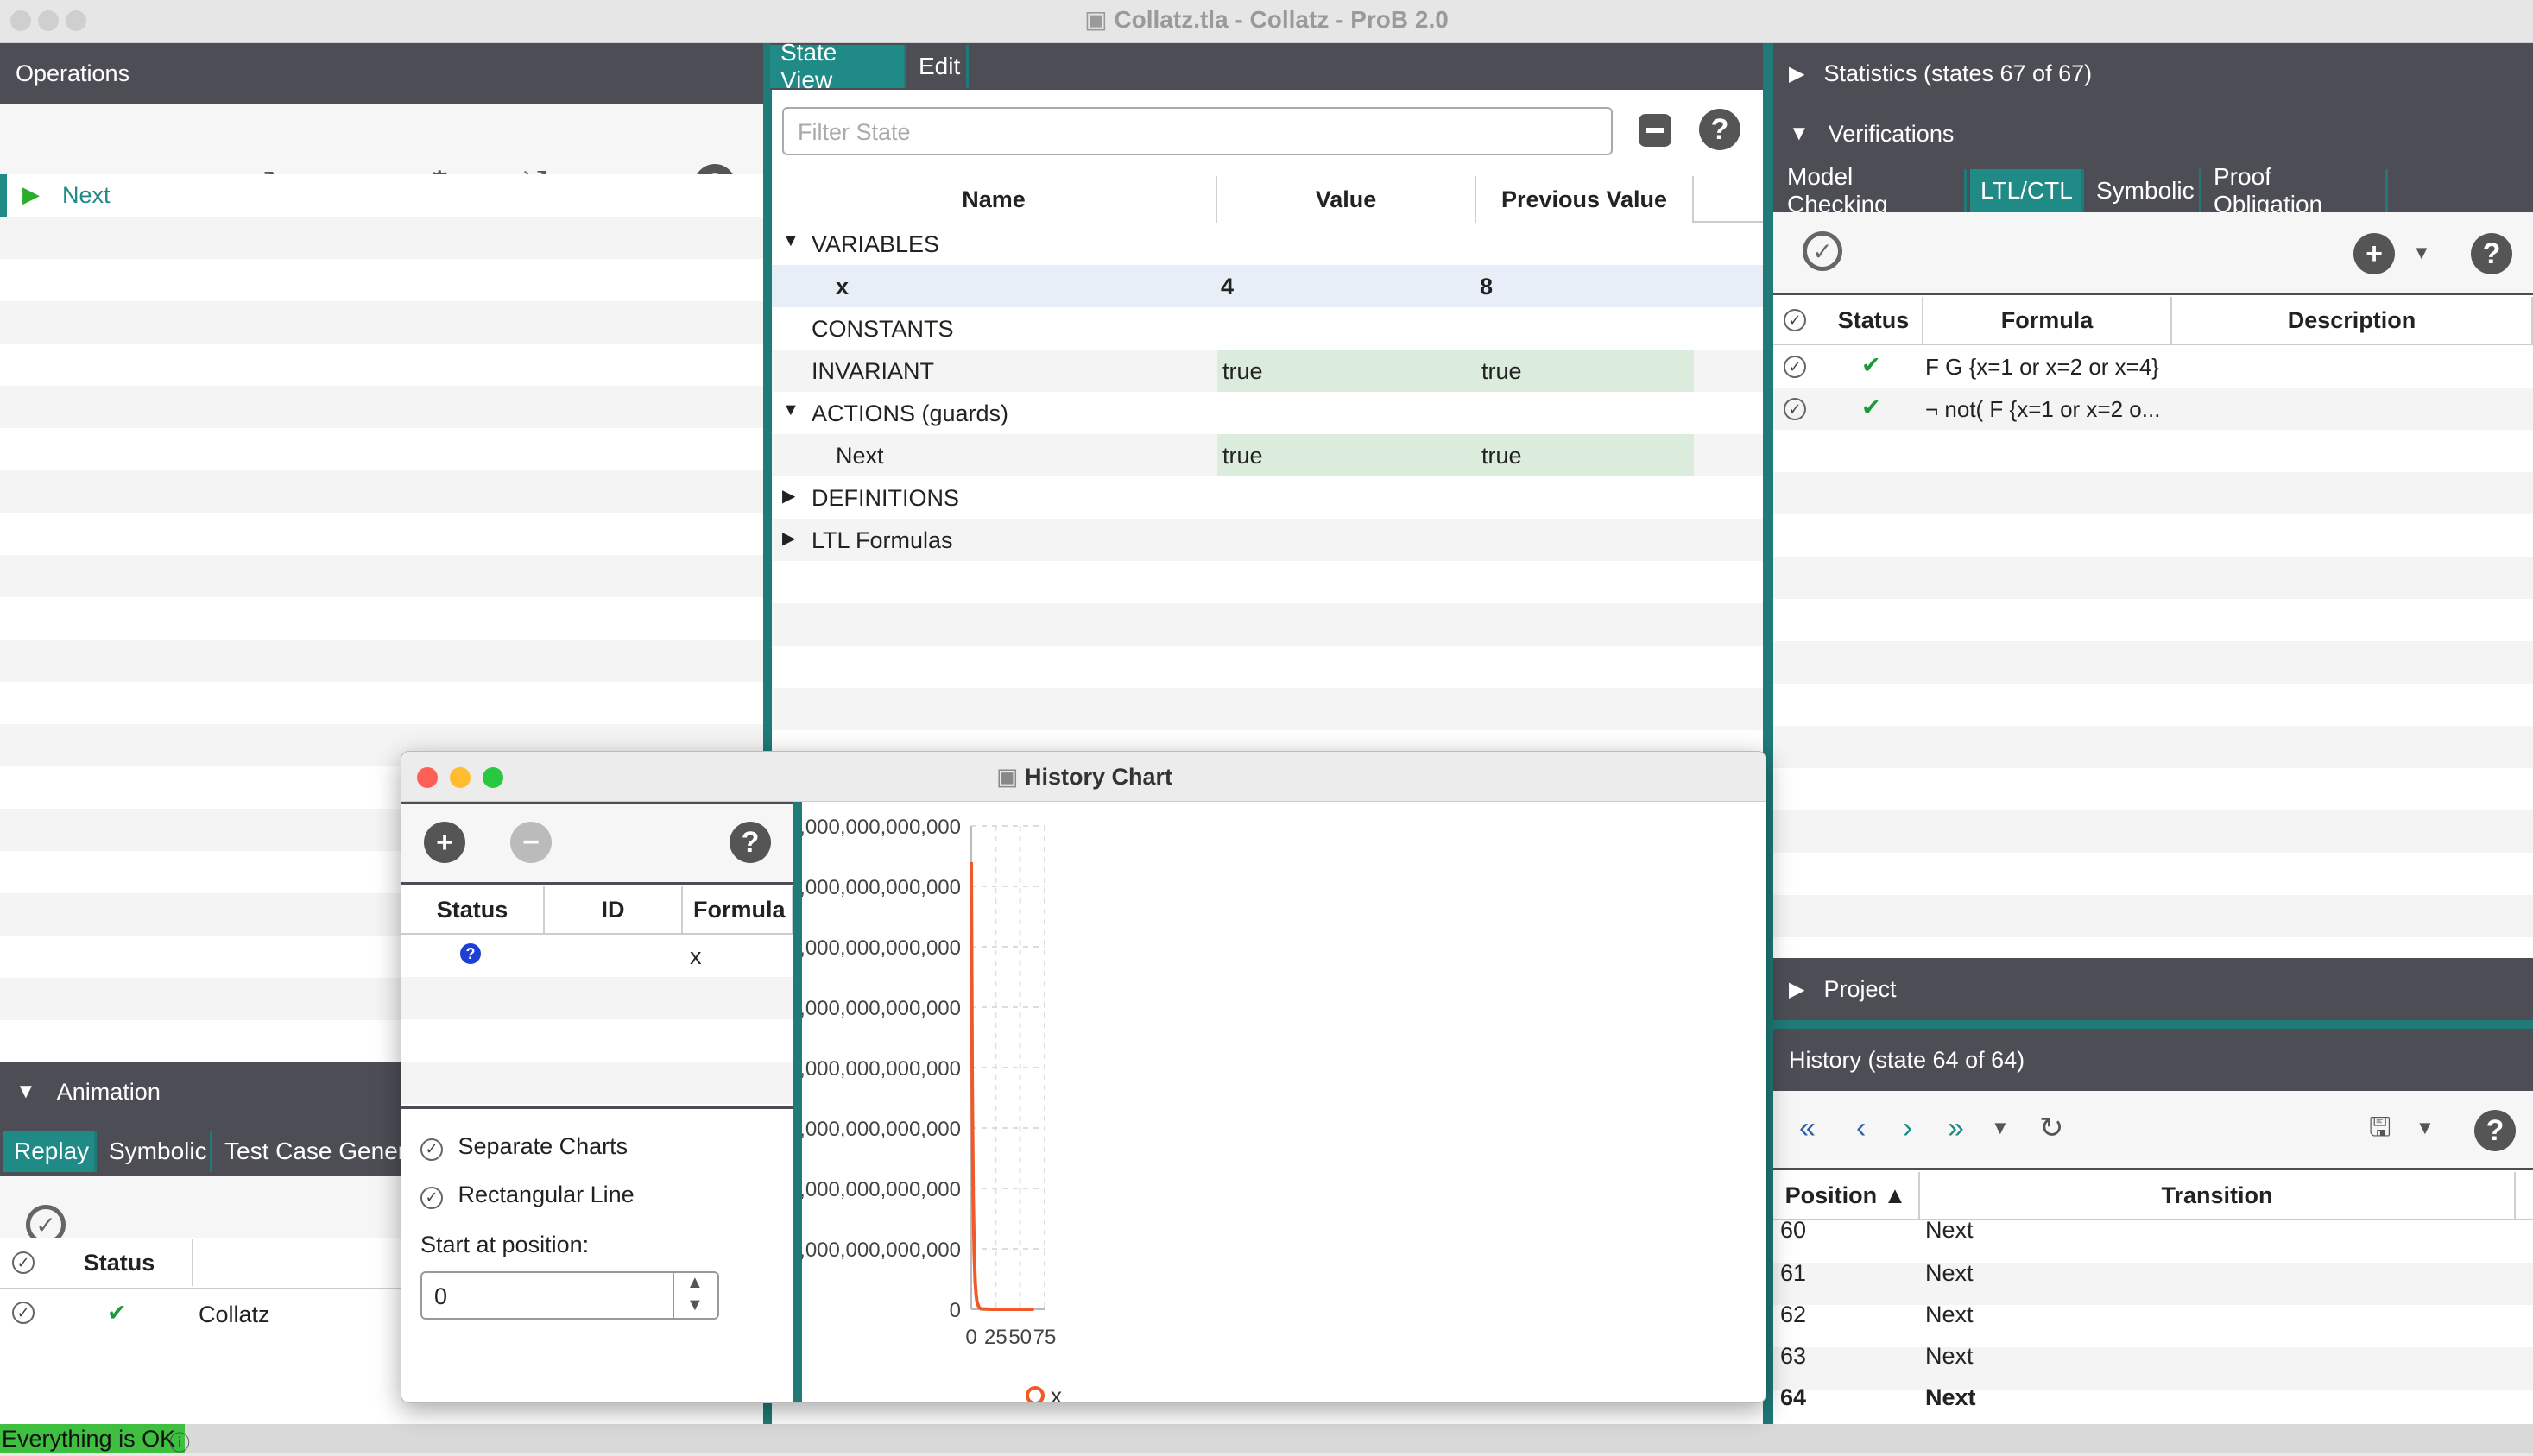  What do you see at coordinates (881, 828) in the screenshot?
I see `y-tick-label: 40,000,000,000,000,000,000,000` at bounding box center [881, 828].